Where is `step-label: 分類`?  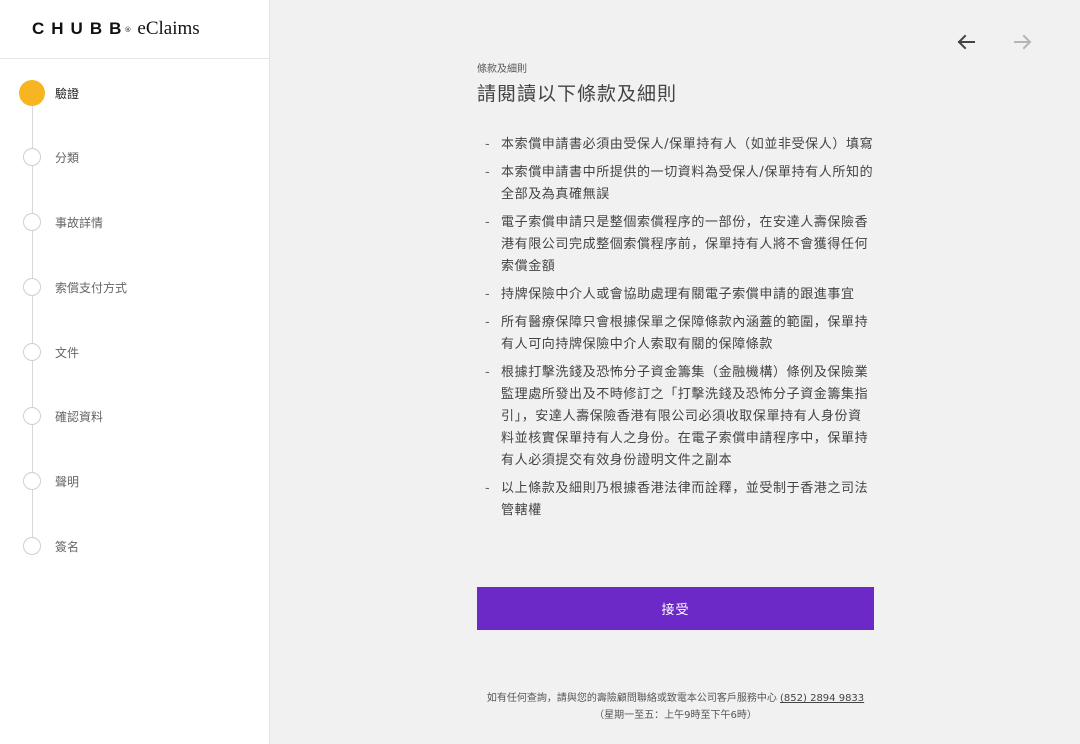
step-label: 分類 is located at coordinates (67, 157).